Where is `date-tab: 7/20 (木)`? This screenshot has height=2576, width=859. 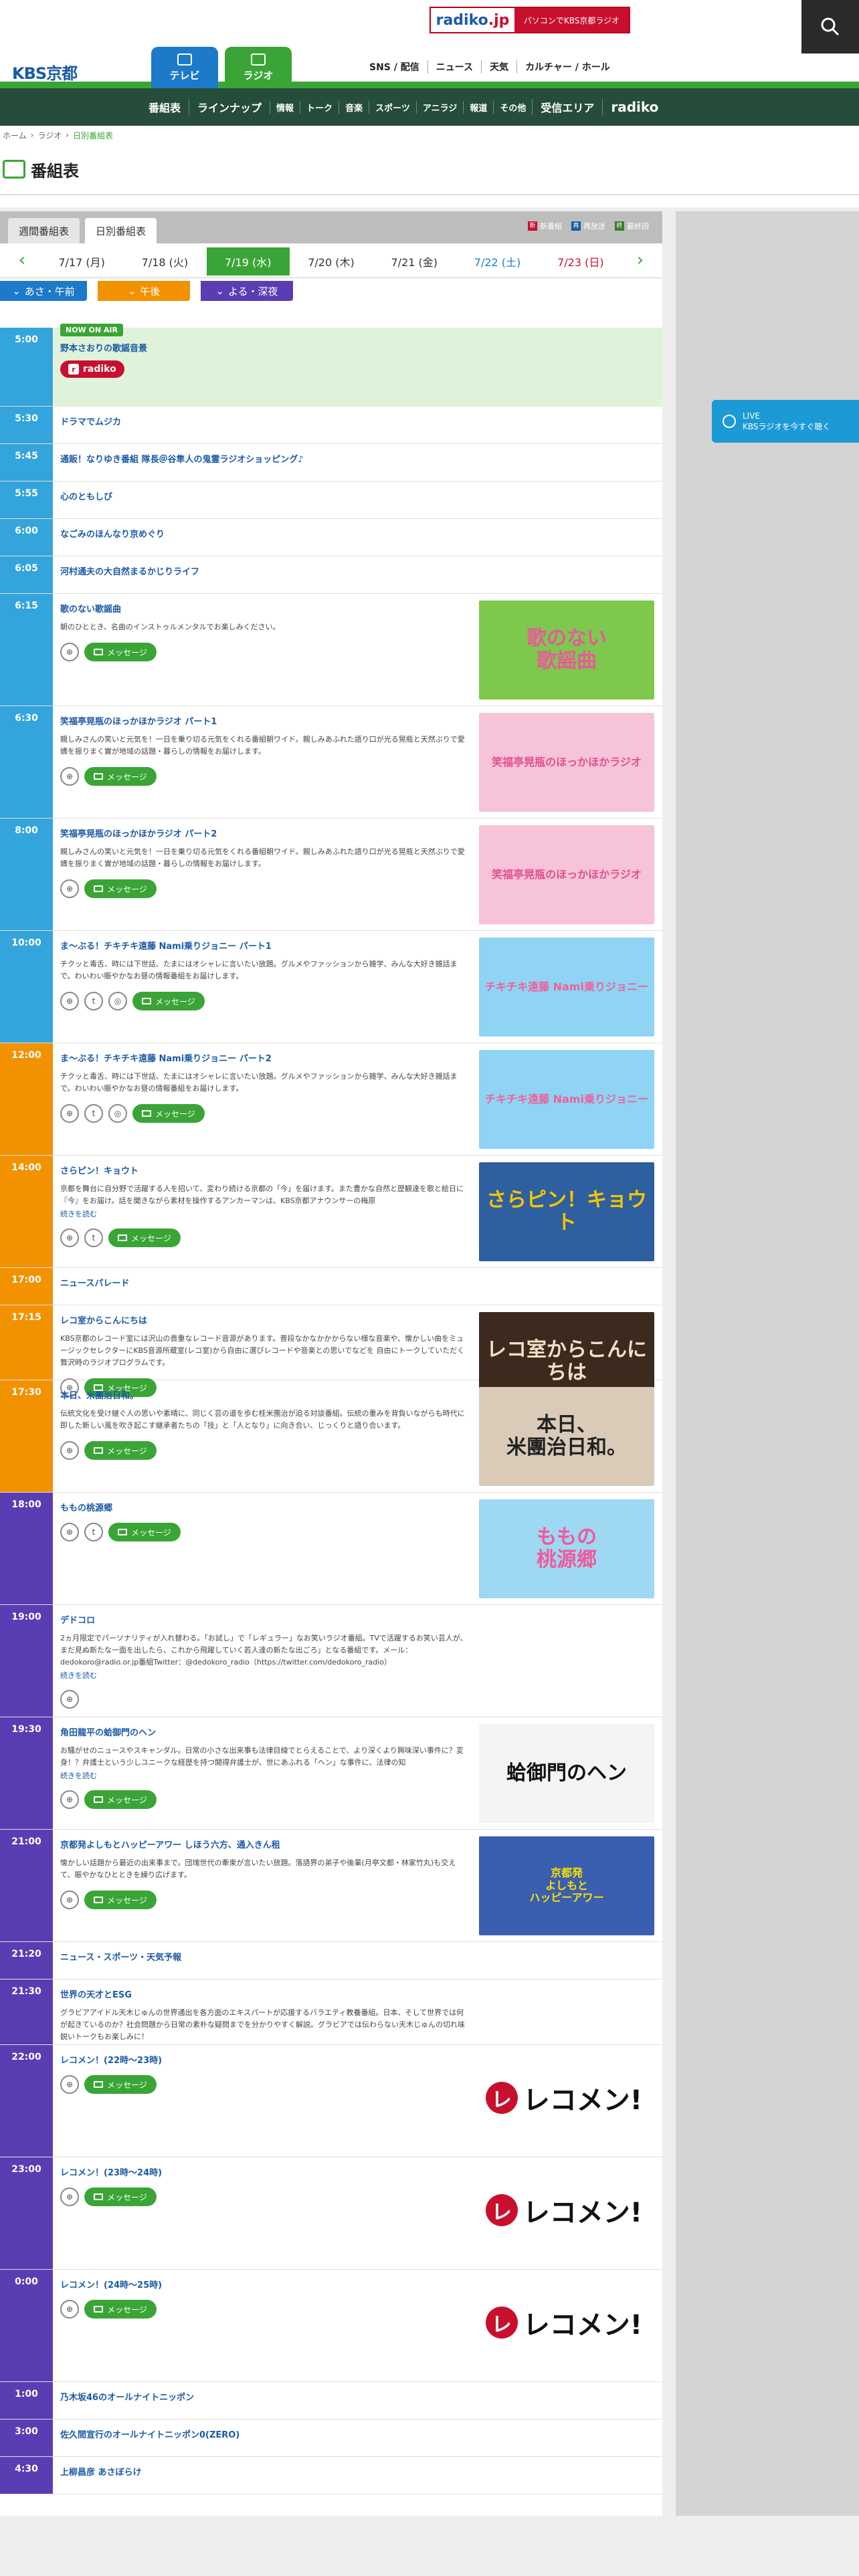 date-tab: 7/20 (木) is located at coordinates (331, 262).